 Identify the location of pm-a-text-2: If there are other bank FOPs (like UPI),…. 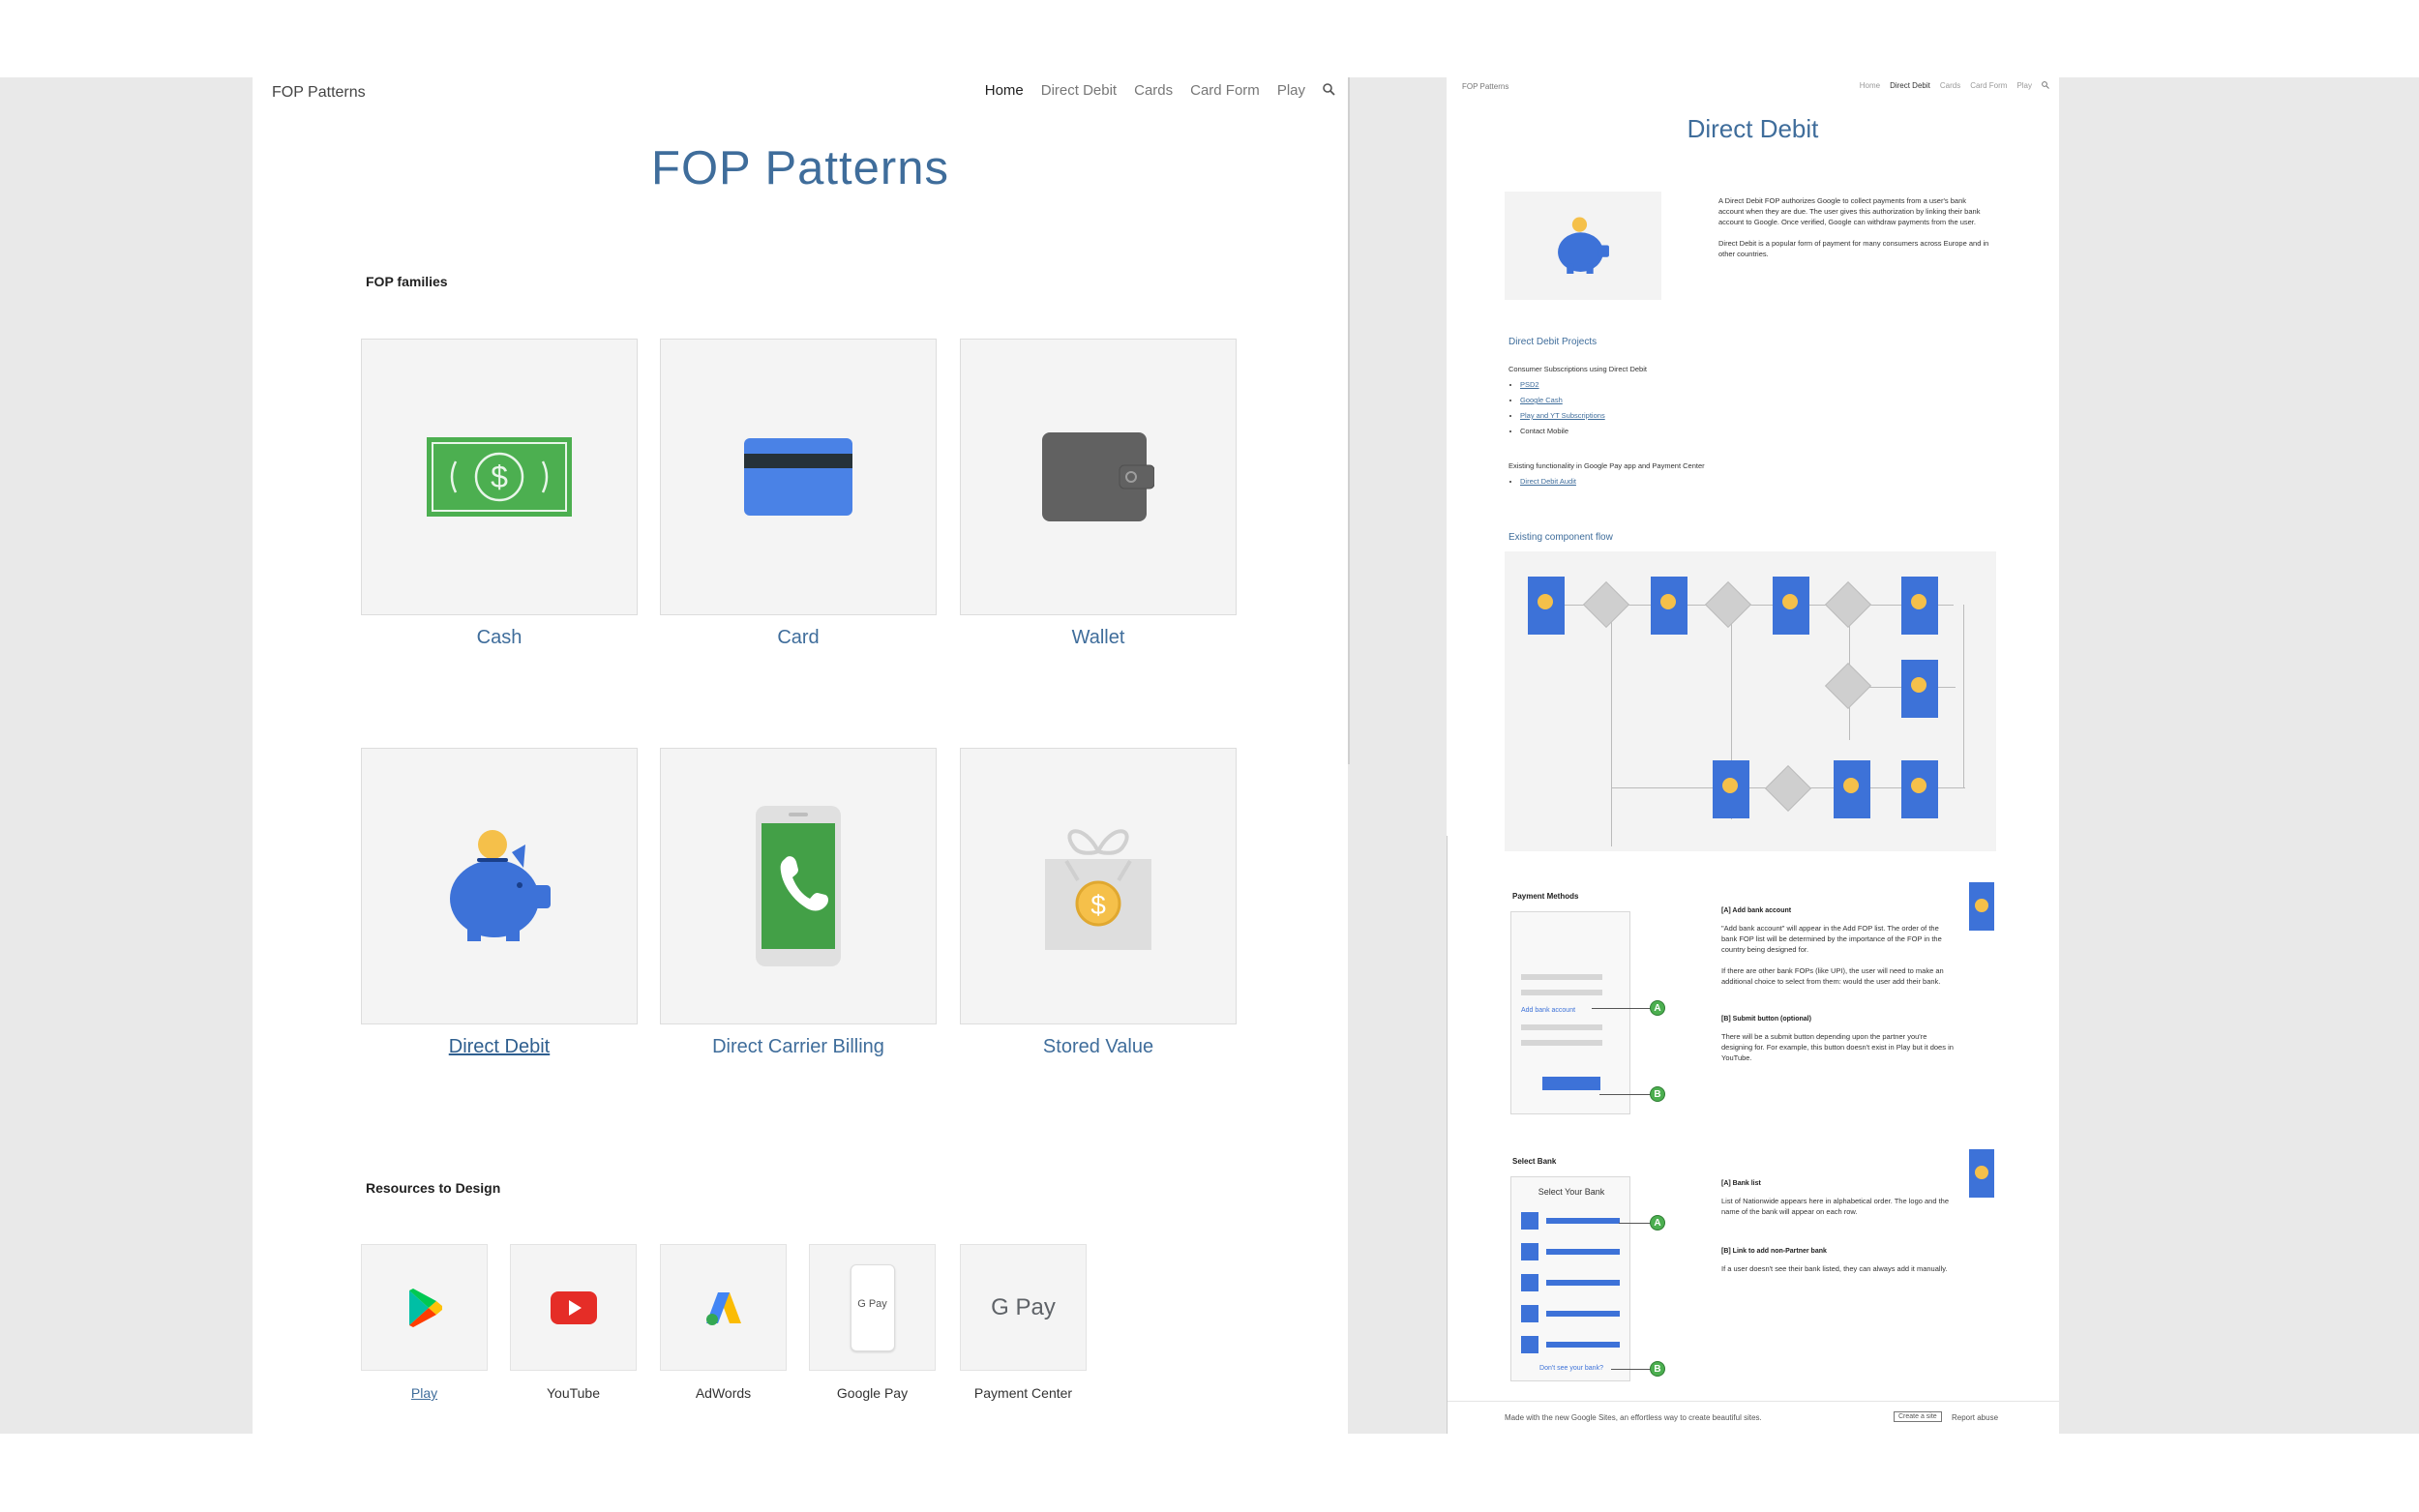
(1833, 976).